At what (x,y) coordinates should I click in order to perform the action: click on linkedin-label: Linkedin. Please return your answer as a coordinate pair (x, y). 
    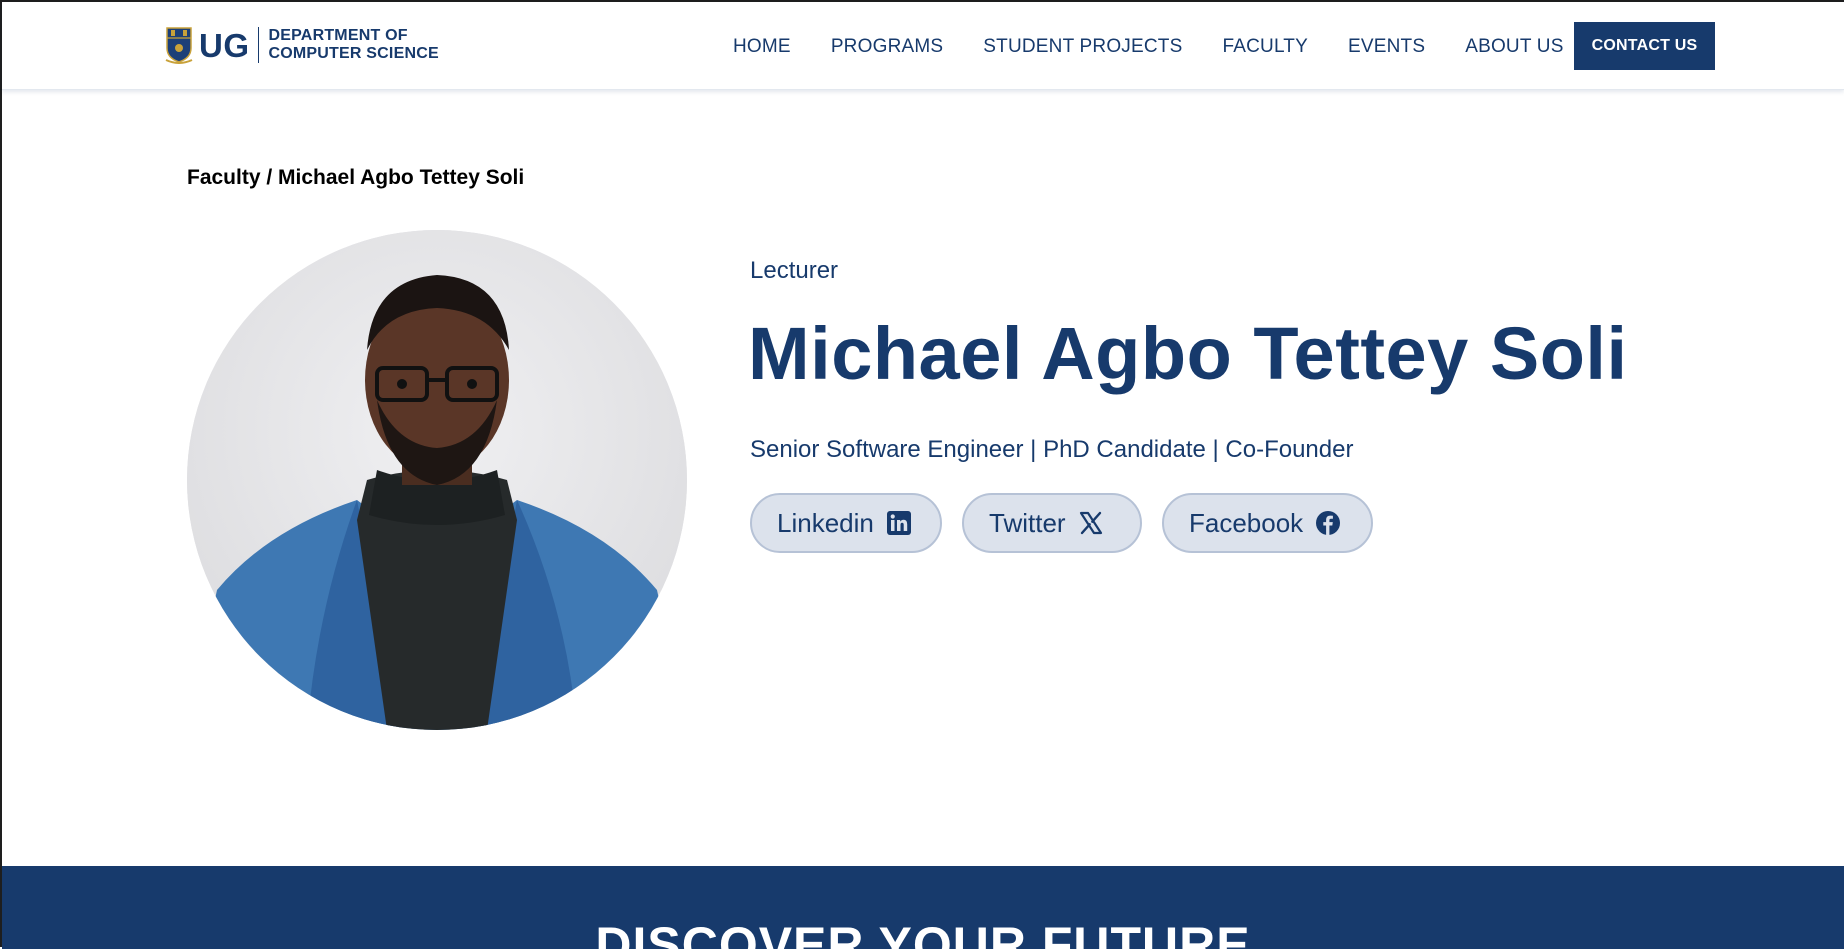
    Looking at the image, I should click on (825, 522).